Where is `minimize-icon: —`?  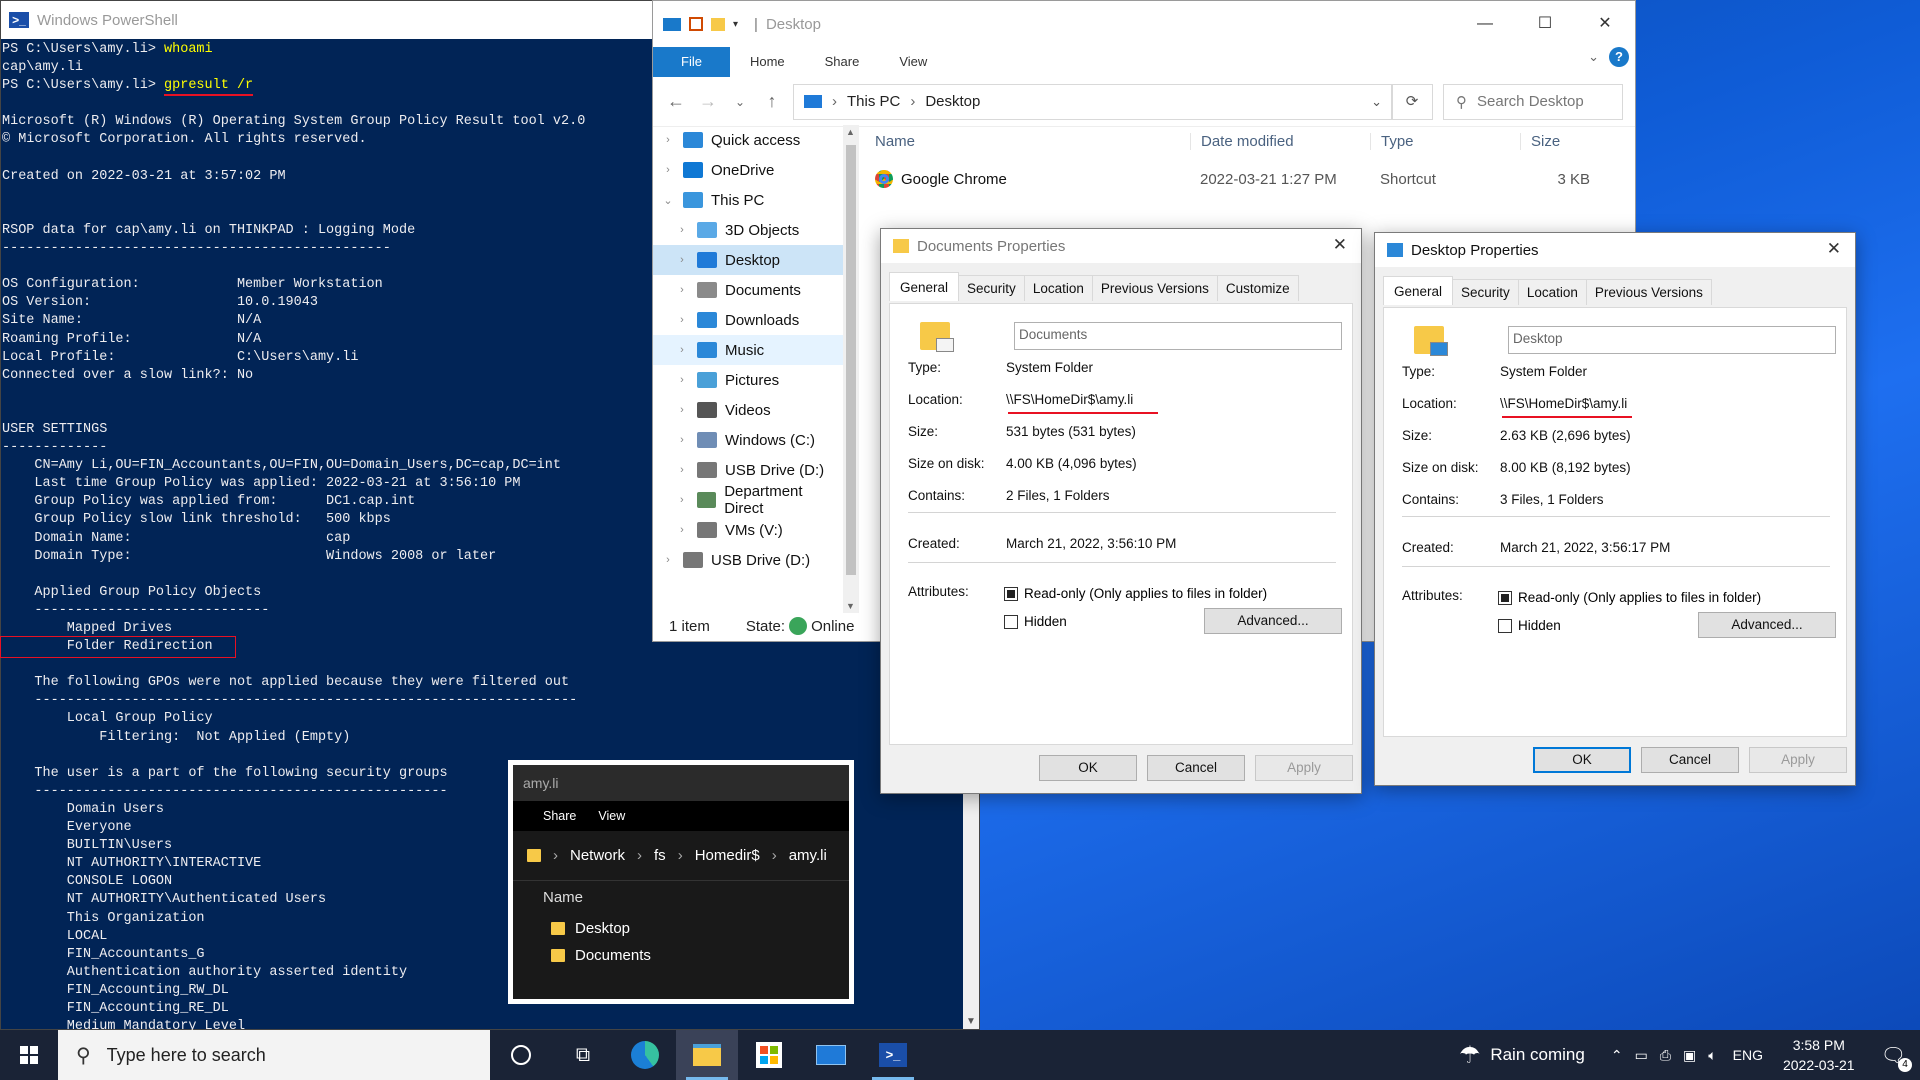
minimize-icon: — is located at coordinates (1485, 24).